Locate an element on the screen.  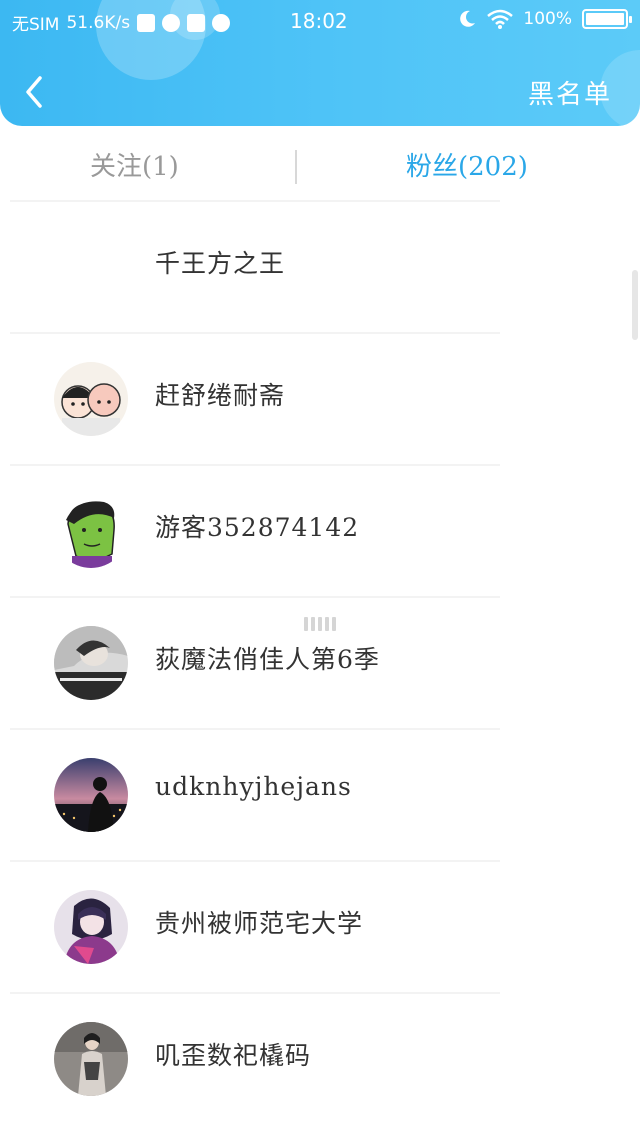
list-item: 千王方之王 is located at coordinates (255, 266).